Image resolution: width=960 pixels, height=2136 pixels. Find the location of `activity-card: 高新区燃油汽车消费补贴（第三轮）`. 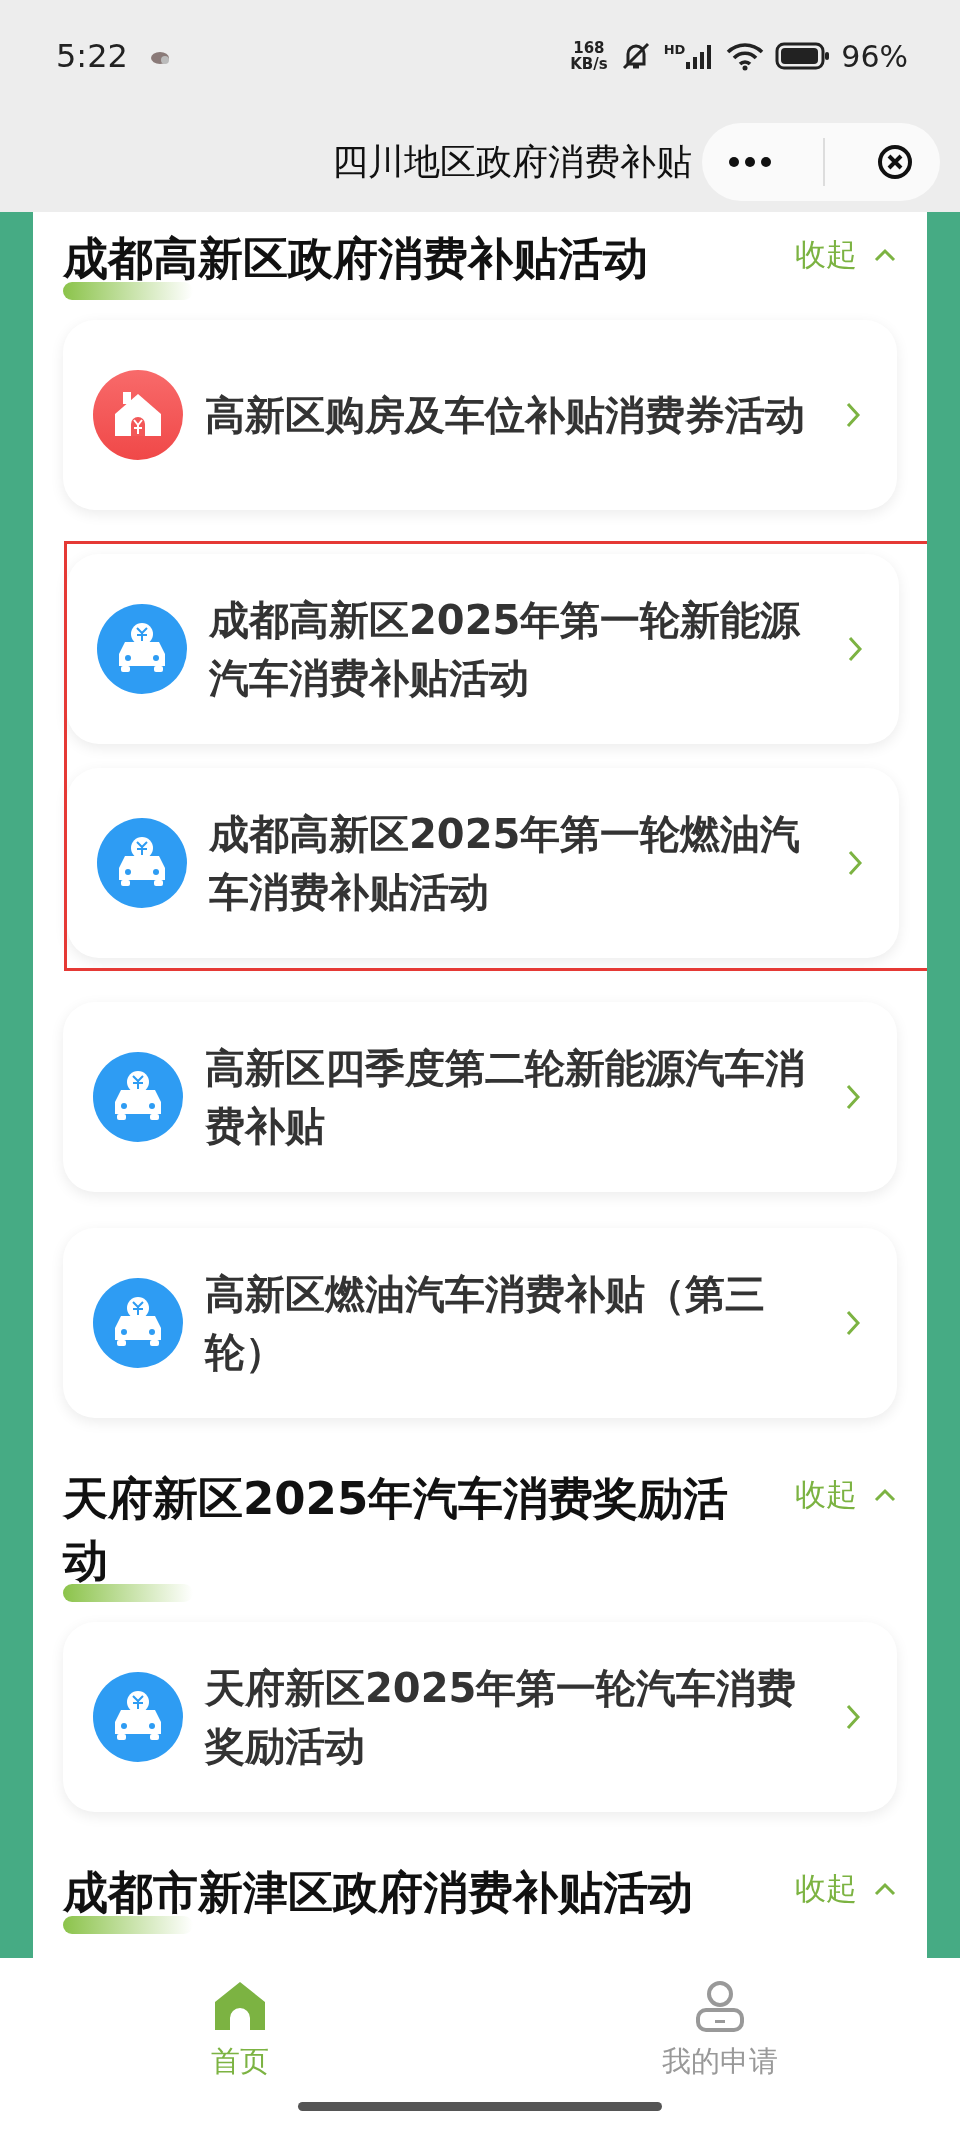

activity-card: 高新区燃油汽车消费补贴（第三轮） is located at coordinates (480, 1323).